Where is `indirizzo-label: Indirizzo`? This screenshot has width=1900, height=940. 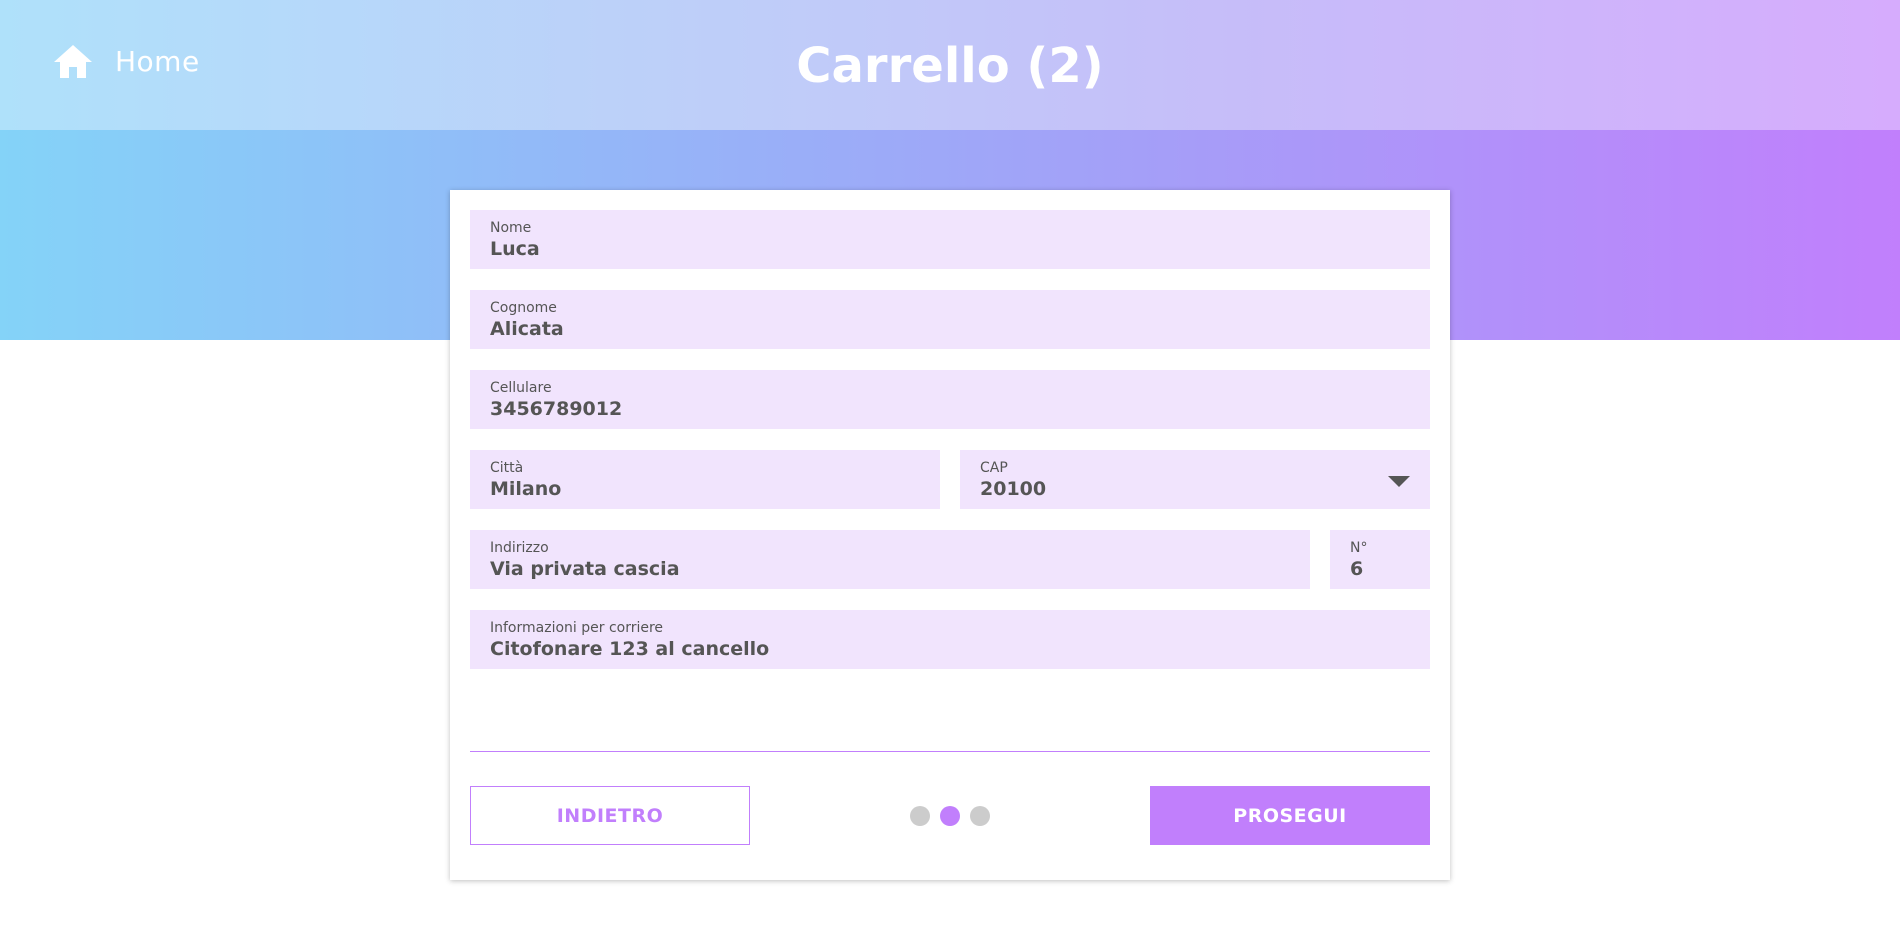
indirizzo-label: Indirizzo is located at coordinates (519, 548).